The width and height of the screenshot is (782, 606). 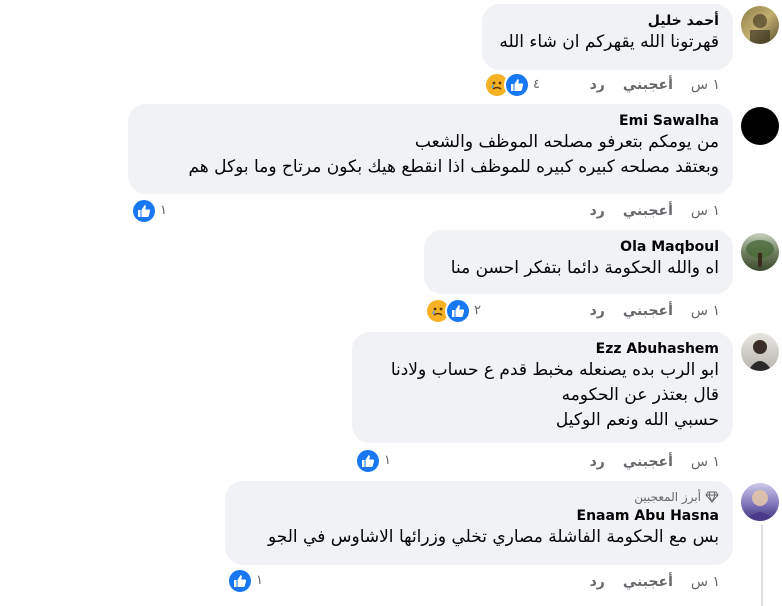 I want to click on reaction-count: ٤, so click(x=536, y=84).